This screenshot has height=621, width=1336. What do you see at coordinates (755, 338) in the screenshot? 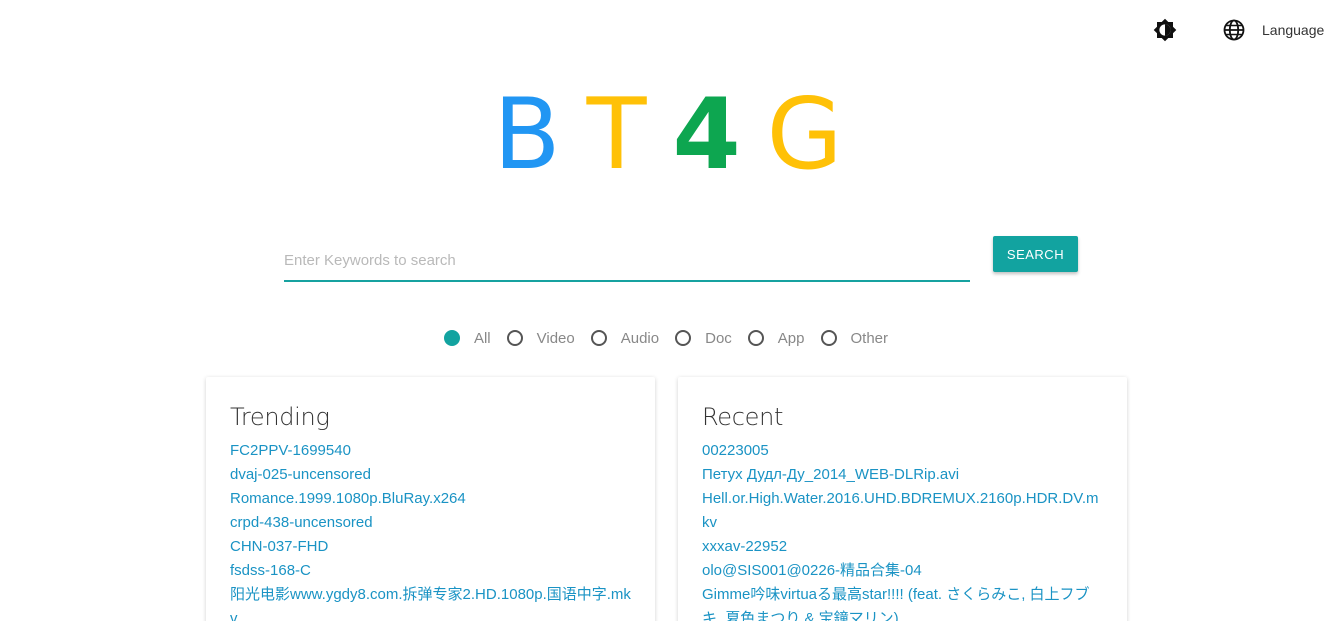
I see `filter-radio-app` at bounding box center [755, 338].